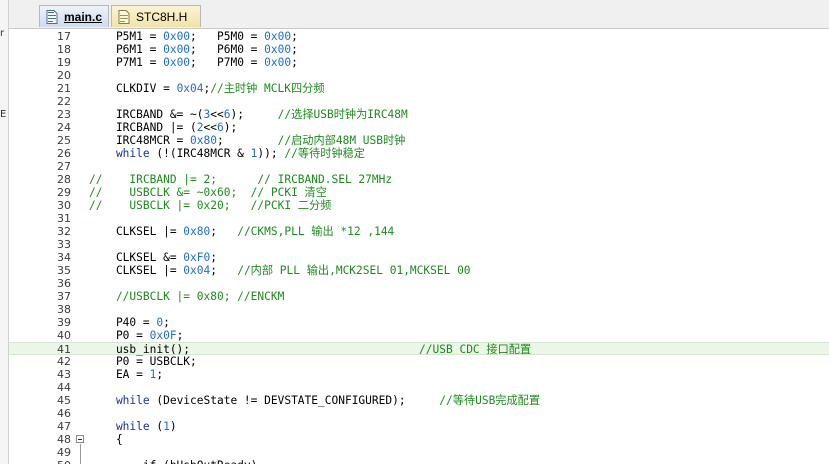  I want to click on code-text: IRCBAND &= ~(, so click(146, 114).